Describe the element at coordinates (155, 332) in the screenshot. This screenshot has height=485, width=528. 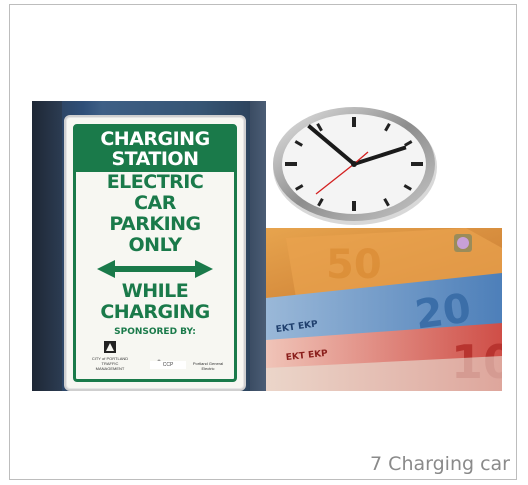
I see `sponsored-label: SPONSORED BY:` at that location.